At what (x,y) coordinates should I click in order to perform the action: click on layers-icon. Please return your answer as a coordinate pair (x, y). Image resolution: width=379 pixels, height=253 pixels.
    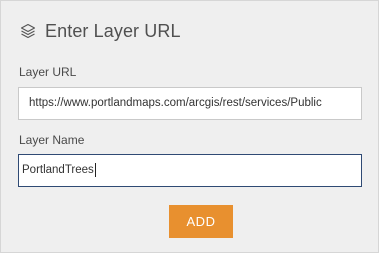
    Looking at the image, I should click on (28, 31).